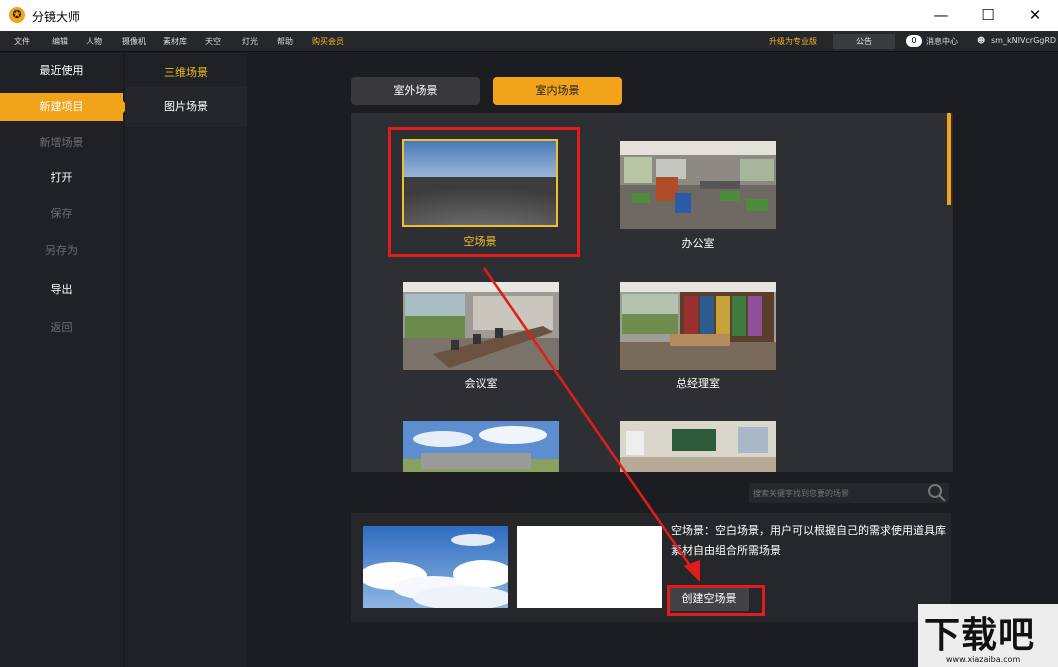 The width and height of the screenshot is (1058, 667). Describe the element at coordinates (949, 159) in the screenshot. I see `scene-grid-scrollbar` at that location.